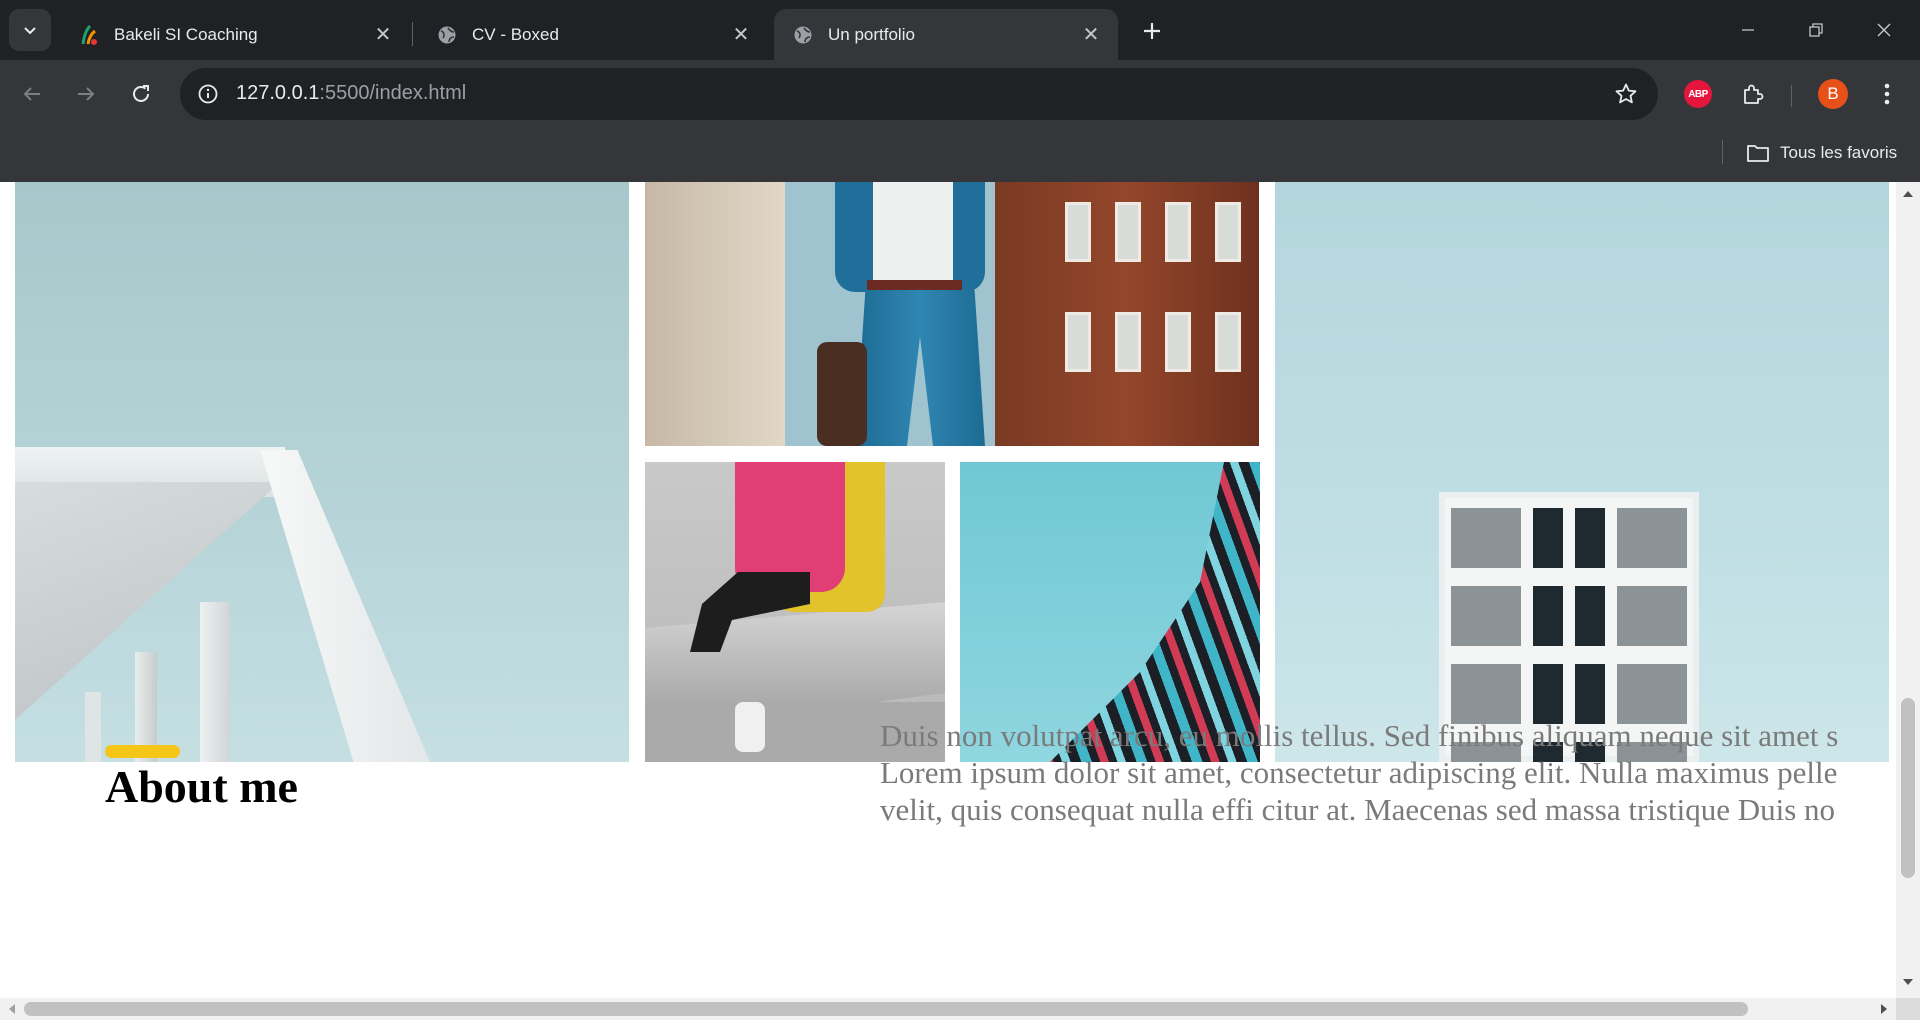 The height and width of the screenshot is (1020, 1920). I want to click on close-window-button, so click(1884, 30).